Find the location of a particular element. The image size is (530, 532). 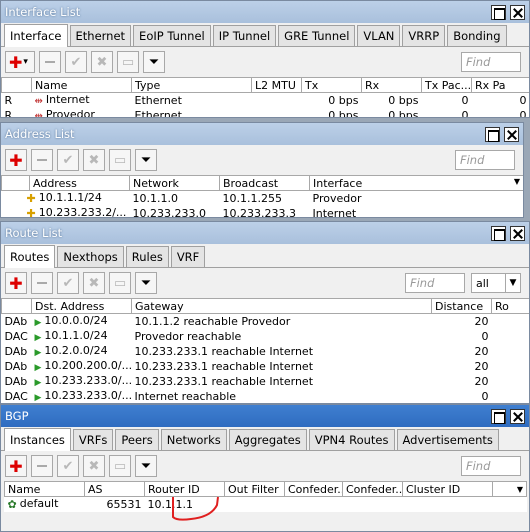

tab-vpn4-routes: VPN4 Routes is located at coordinates (351, 439).